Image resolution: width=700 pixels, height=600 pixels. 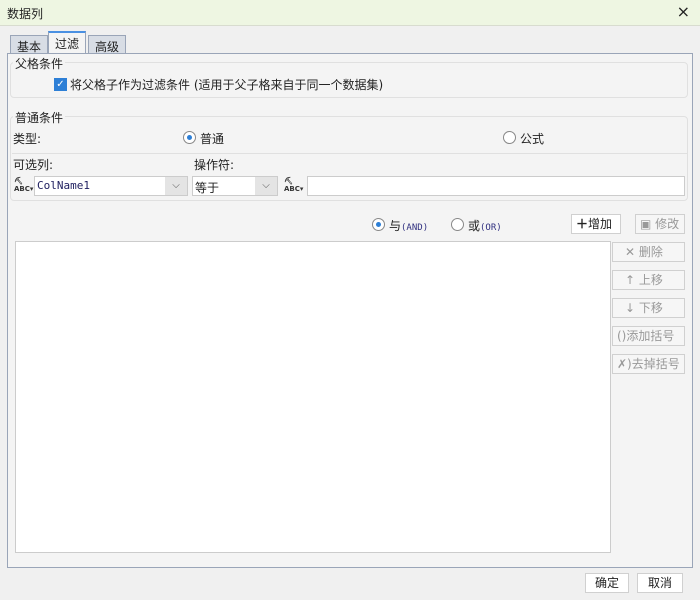 What do you see at coordinates (648, 336) in the screenshot?
I see `add-bracket-button: ()添加括号` at bounding box center [648, 336].